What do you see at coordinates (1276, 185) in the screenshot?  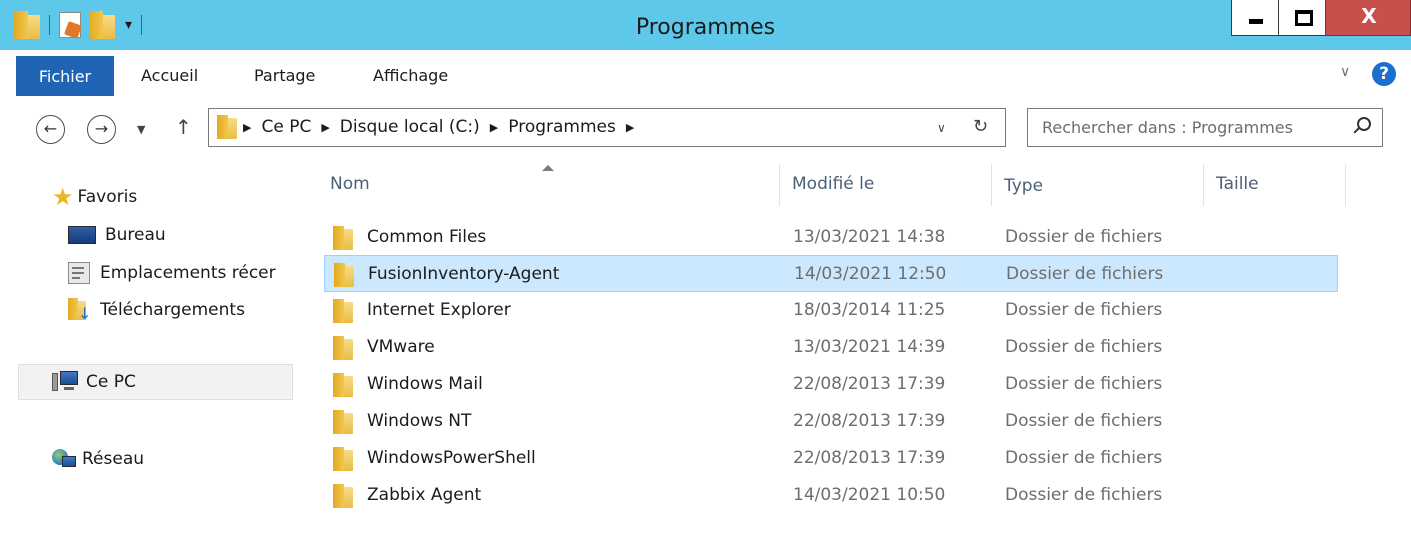 I see `column-header-size: Taille` at bounding box center [1276, 185].